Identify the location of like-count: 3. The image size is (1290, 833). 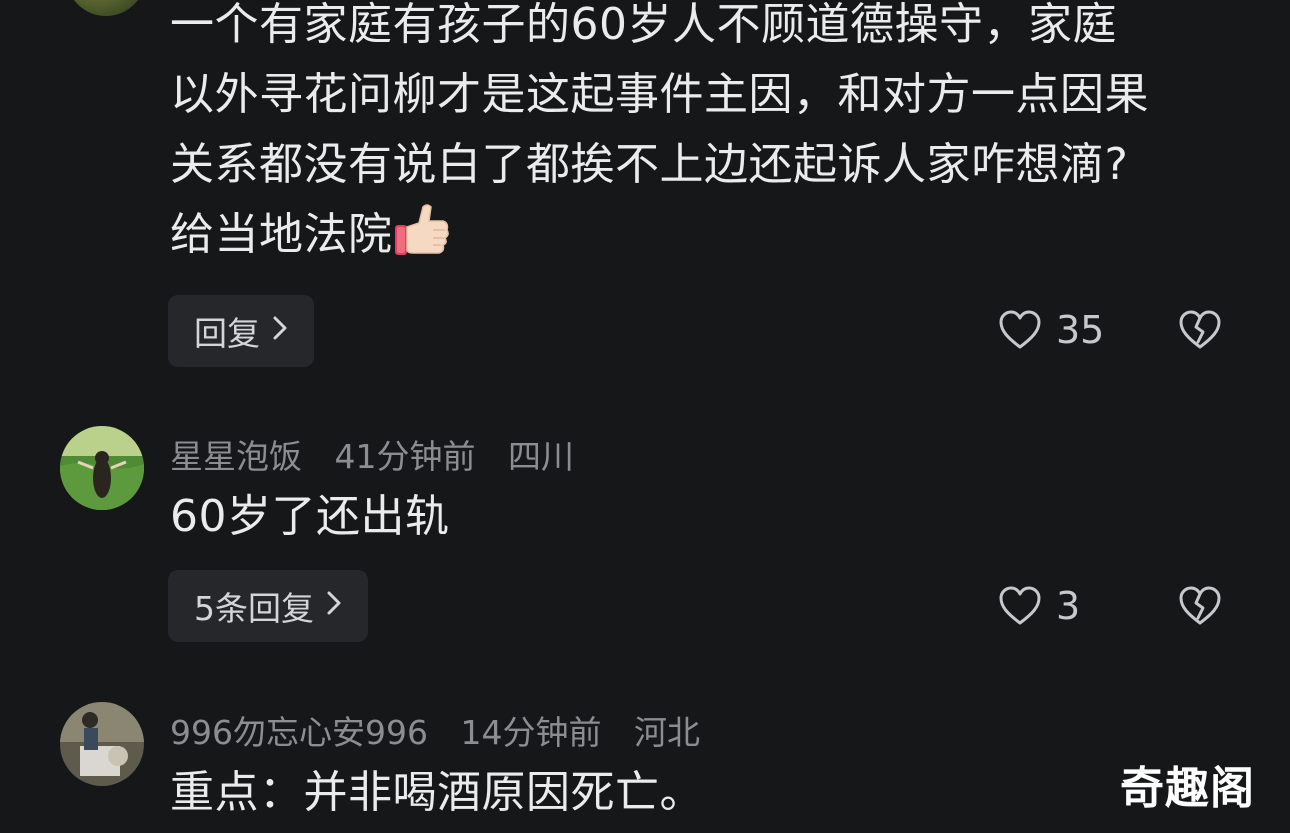
(1068, 606).